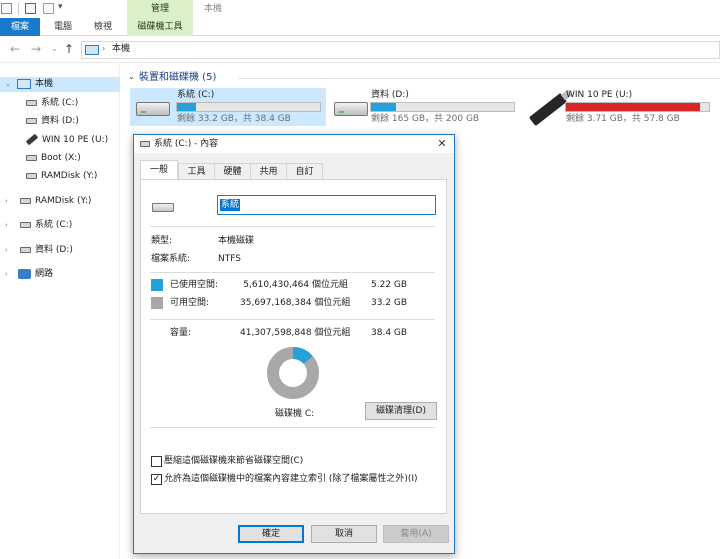 Image resolution: width=720 pixels, height=559 pixels. What do you see at coordinates (160, 27) in the screenshot?
I see `tab-drive-tools: 磁碟機工具` at bounding box center [160, 27].